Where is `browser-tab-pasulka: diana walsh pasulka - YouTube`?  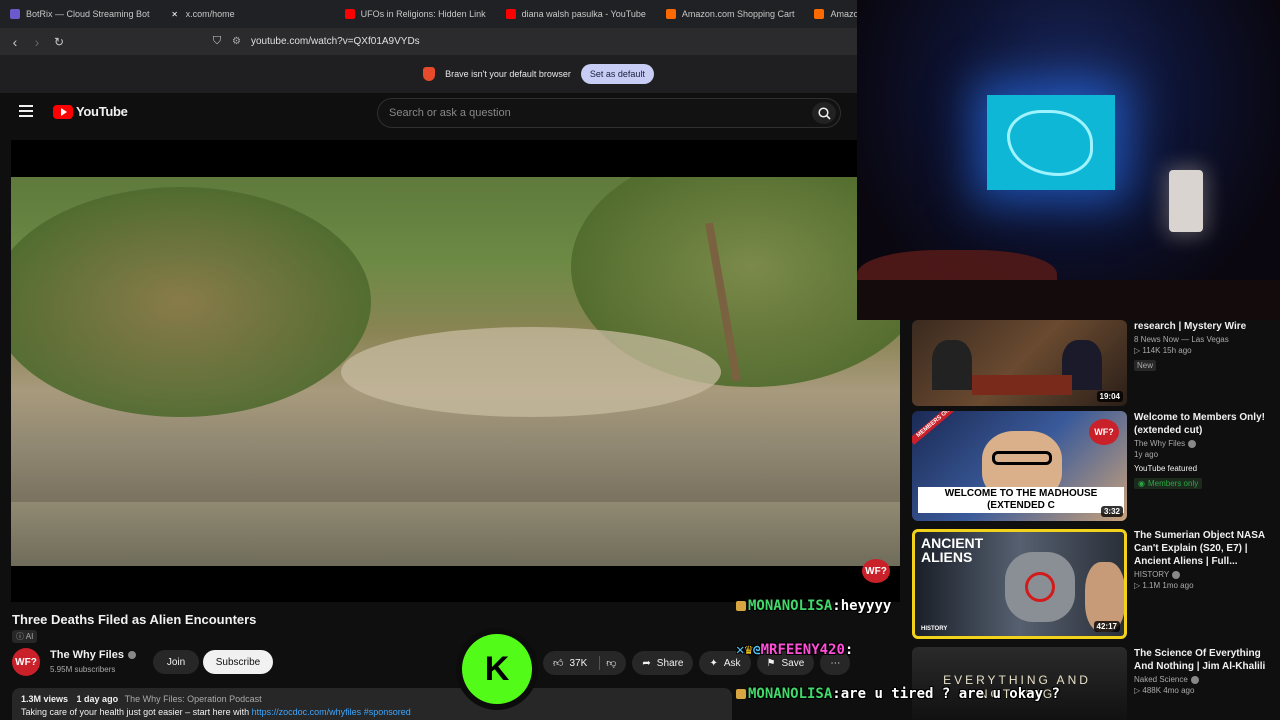 browser-tab-pasulka: diana walsh pasulka - YouTube is located at coordinates (576, 14).